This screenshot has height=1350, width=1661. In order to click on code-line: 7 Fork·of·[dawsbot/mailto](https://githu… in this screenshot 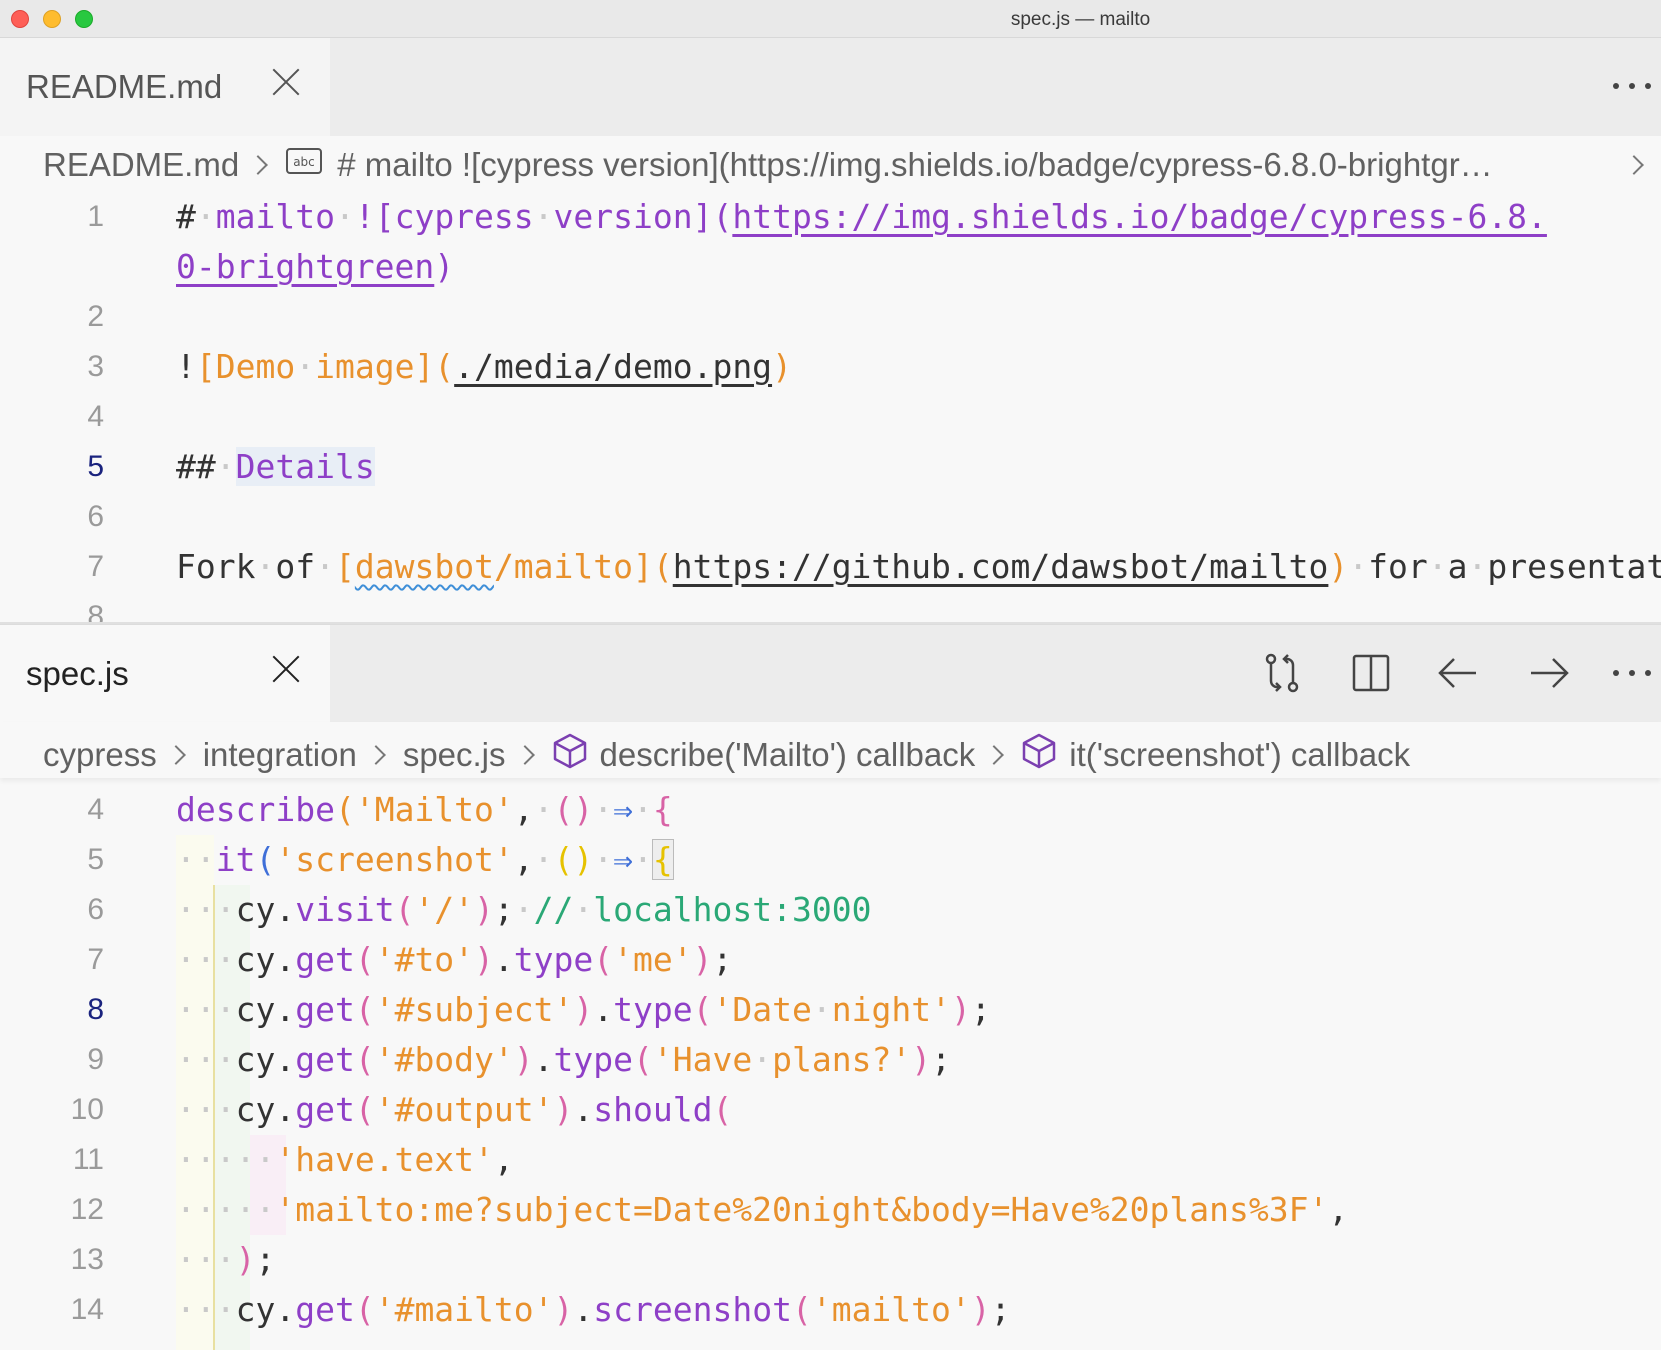, I will do `click(830, 567)`.